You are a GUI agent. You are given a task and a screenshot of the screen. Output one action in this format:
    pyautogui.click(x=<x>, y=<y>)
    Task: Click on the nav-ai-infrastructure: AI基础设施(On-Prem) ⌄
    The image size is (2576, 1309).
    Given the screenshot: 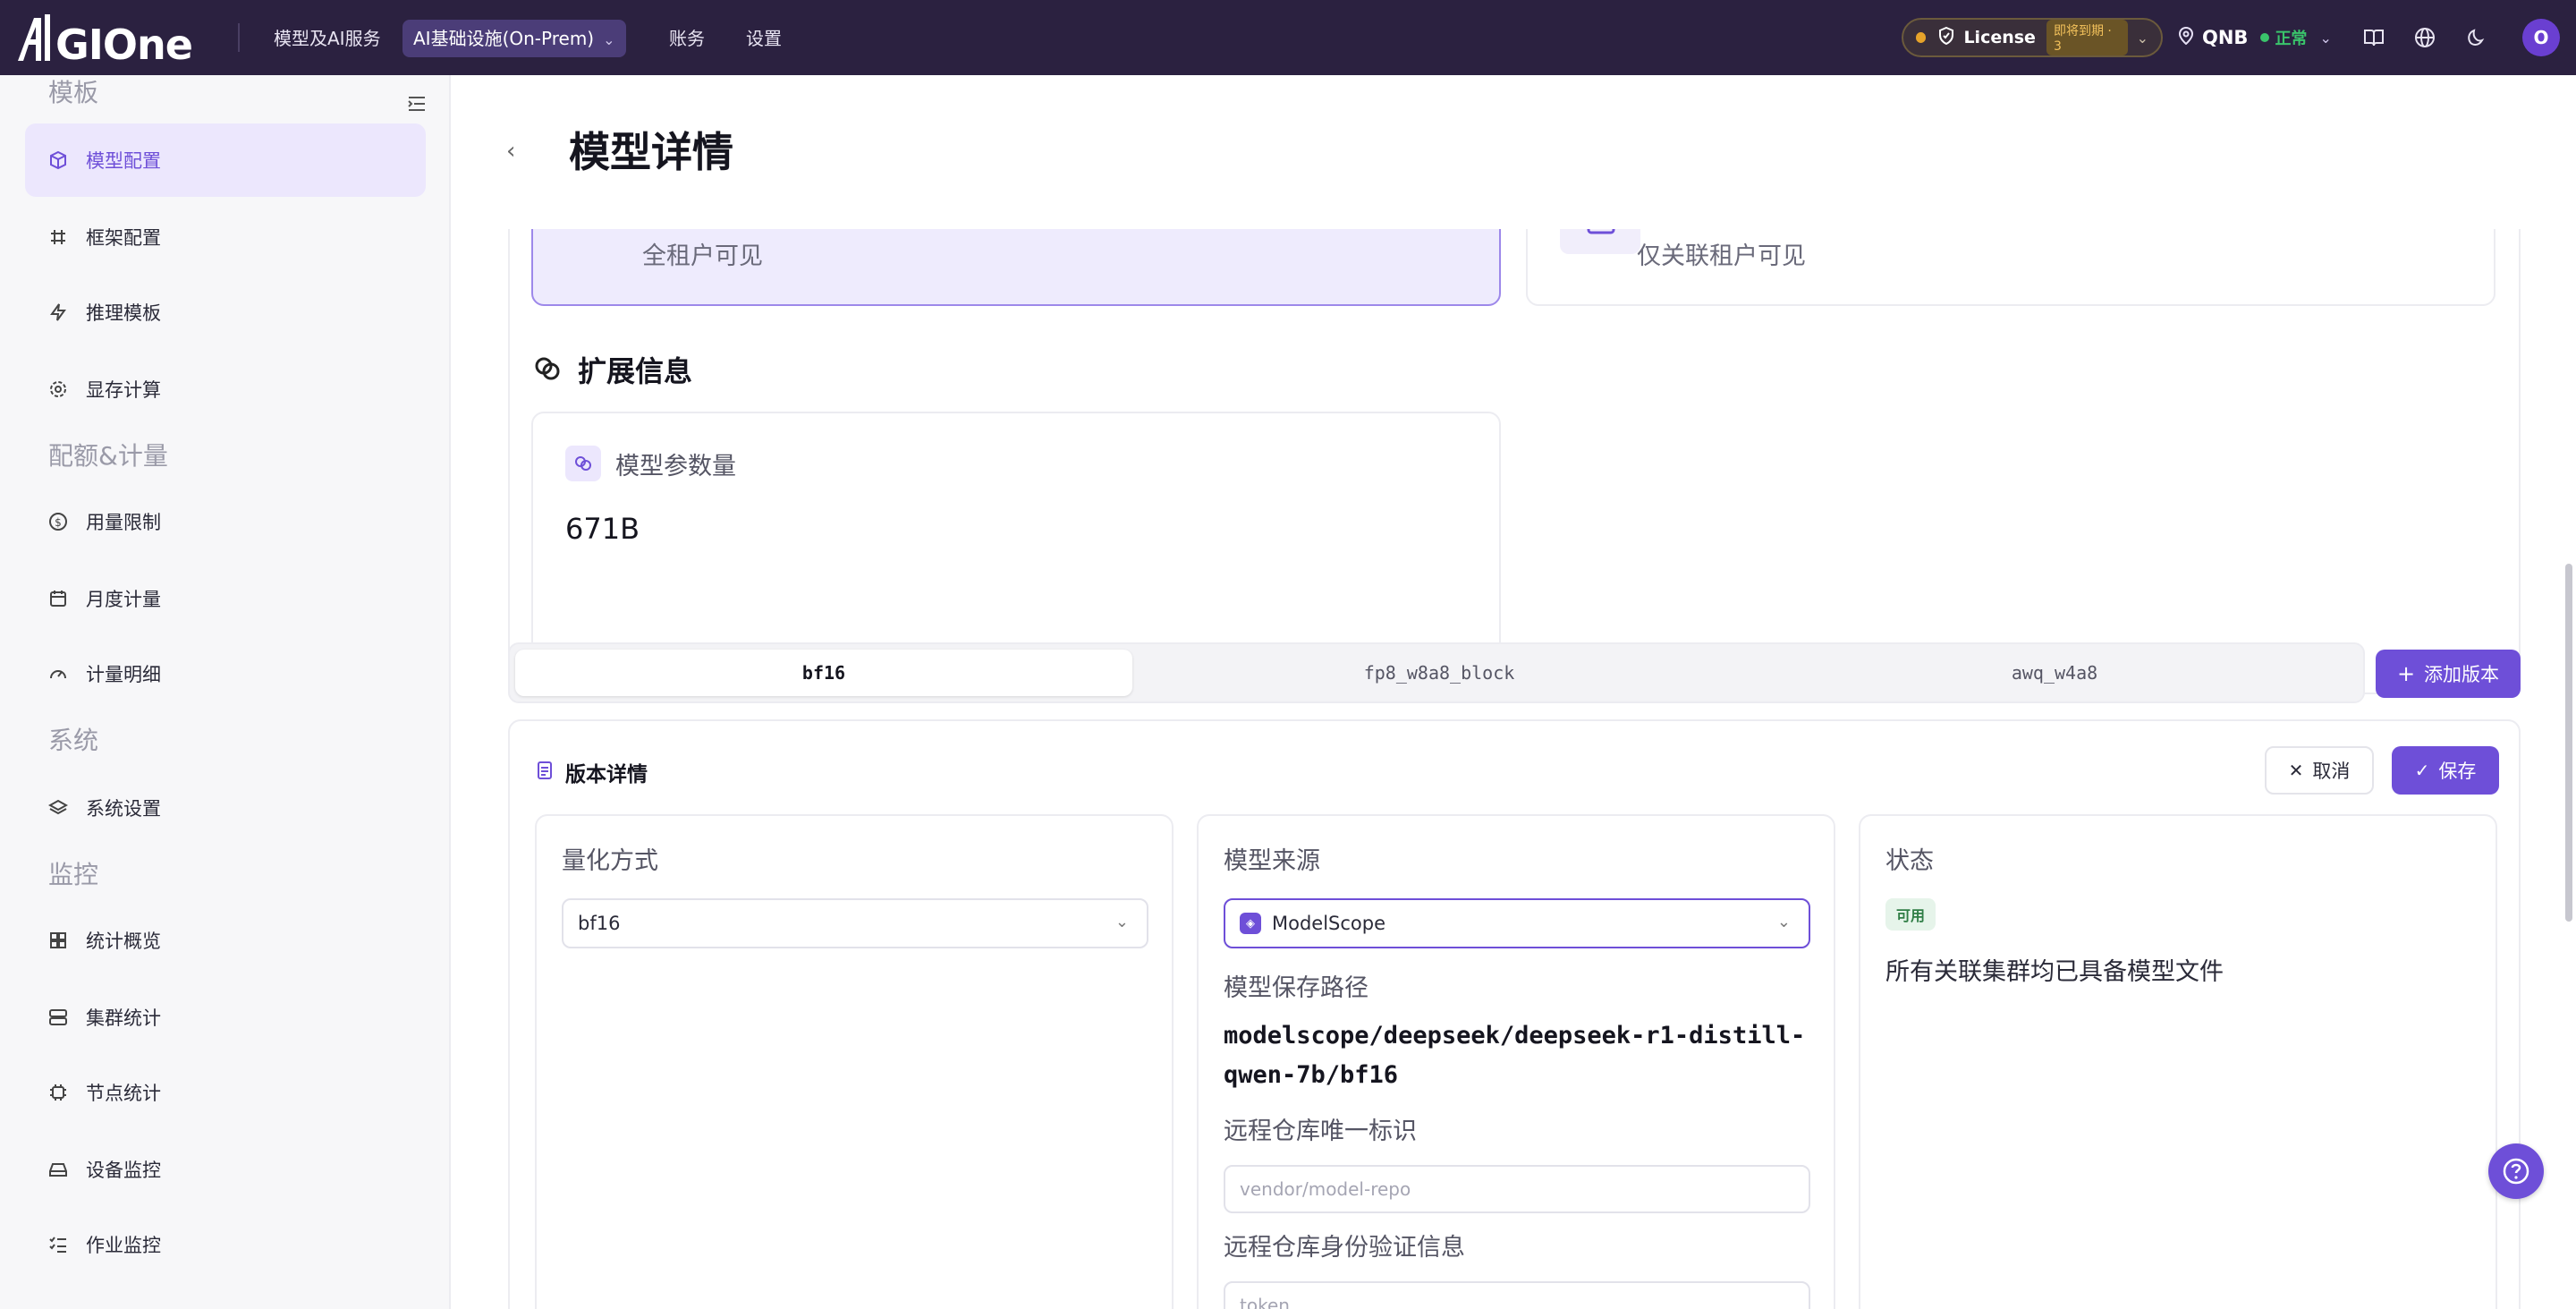 What is the action you would take?
    pyautogui.click(x=514, y=38)
    